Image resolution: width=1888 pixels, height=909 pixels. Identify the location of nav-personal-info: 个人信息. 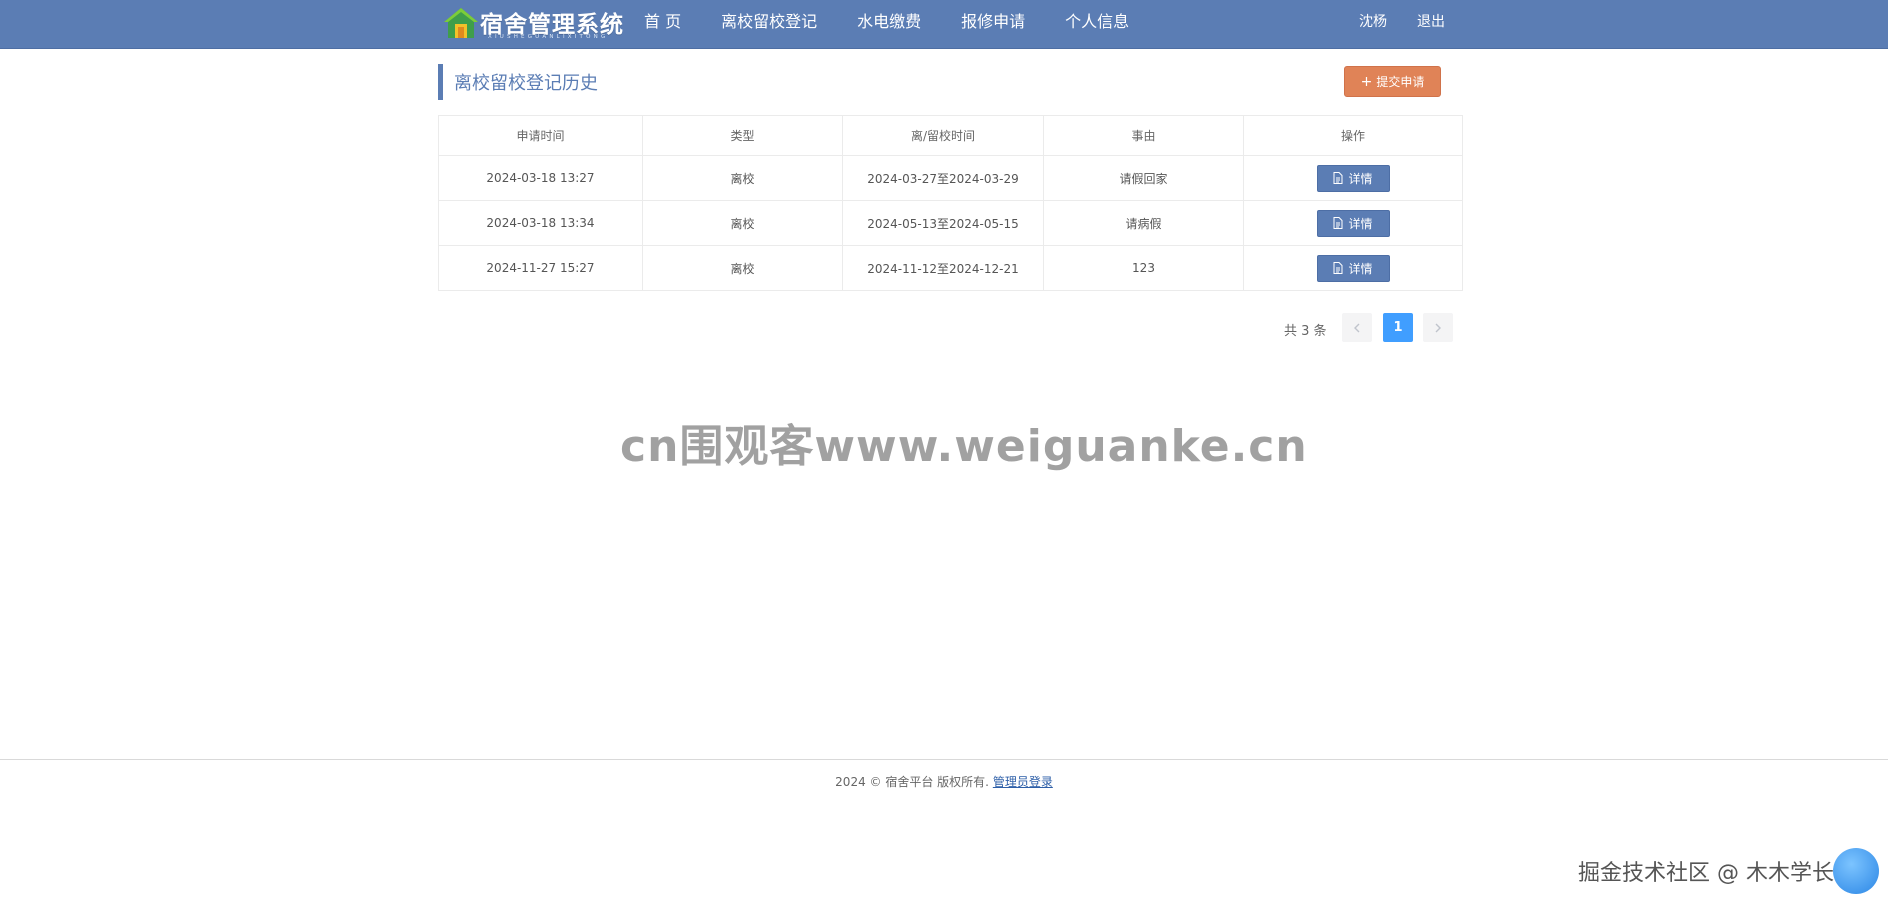
(1097, 24).